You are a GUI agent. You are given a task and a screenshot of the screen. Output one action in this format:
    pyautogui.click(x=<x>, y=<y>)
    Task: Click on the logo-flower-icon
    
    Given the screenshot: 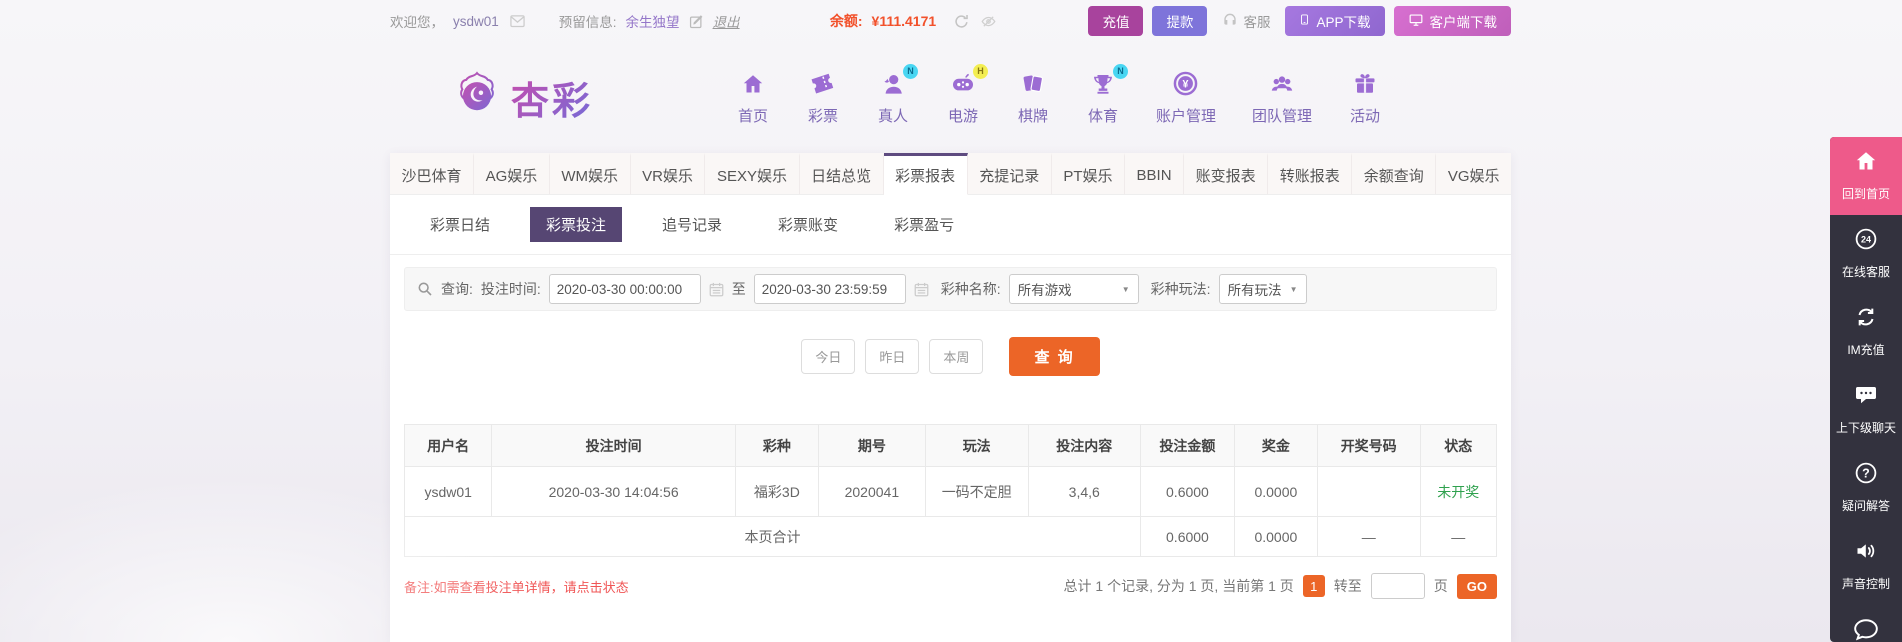 What is the action you would take?
    pyautogui.click(x=477, y=97)
    